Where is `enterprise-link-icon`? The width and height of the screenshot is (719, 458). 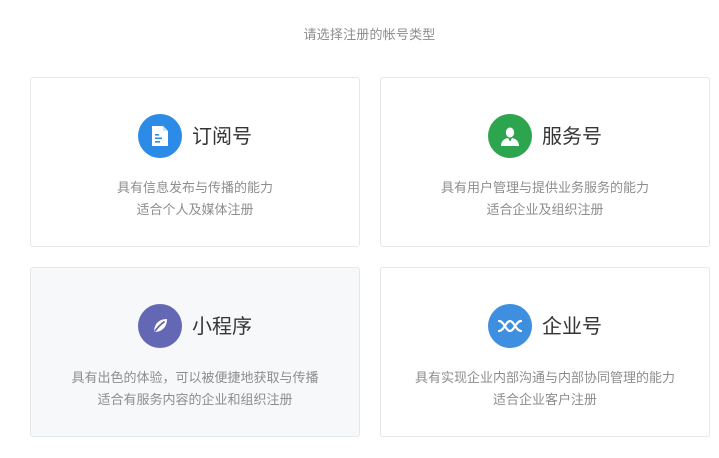
enterprise-link-icon is located at coordinates (510, 326).